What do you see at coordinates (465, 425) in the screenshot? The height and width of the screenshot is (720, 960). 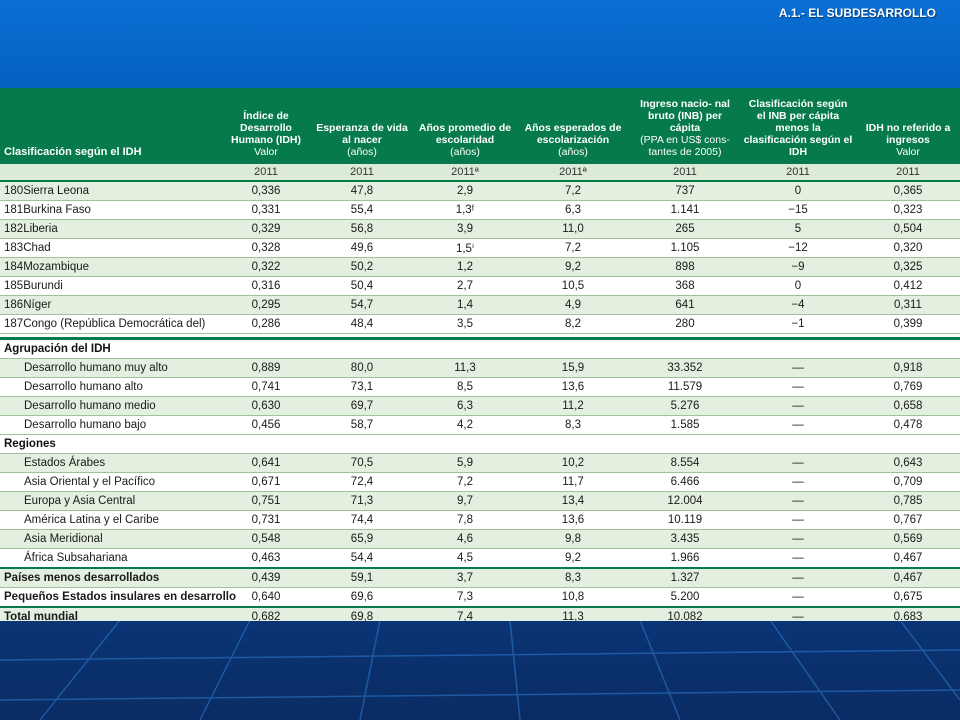 I see `cell-avg-school: 4,2` at bounding box center [465, 425].